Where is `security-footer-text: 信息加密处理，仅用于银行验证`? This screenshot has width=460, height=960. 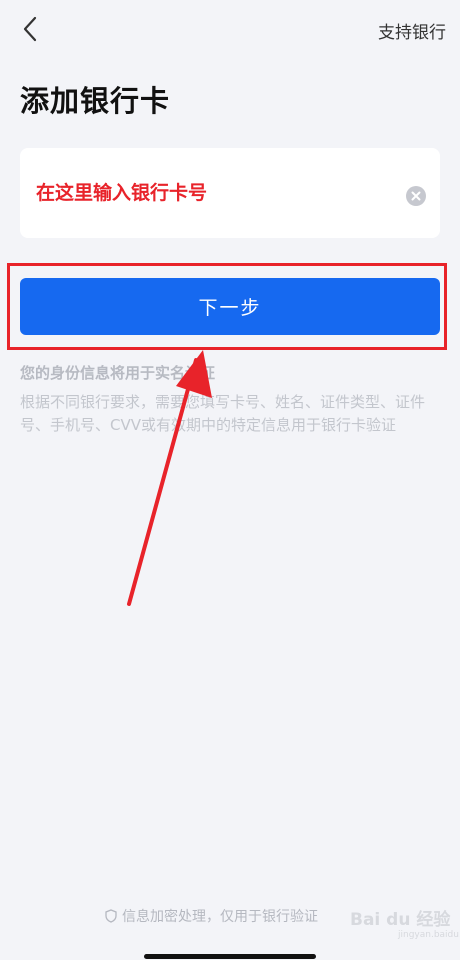 security-footer-text: 信息加密处理，仅用于银行验证 is located at coordinates (220, 917).